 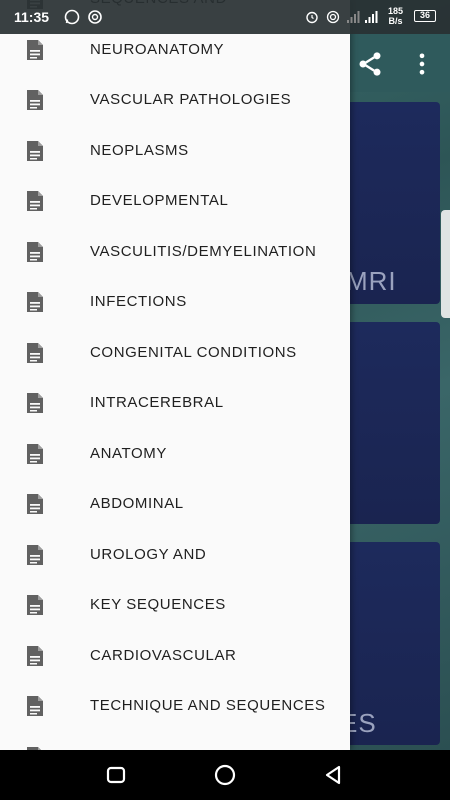 I want to click on drawer-menu-item-label: UROLOGY AND, so click(x=148, y=554).